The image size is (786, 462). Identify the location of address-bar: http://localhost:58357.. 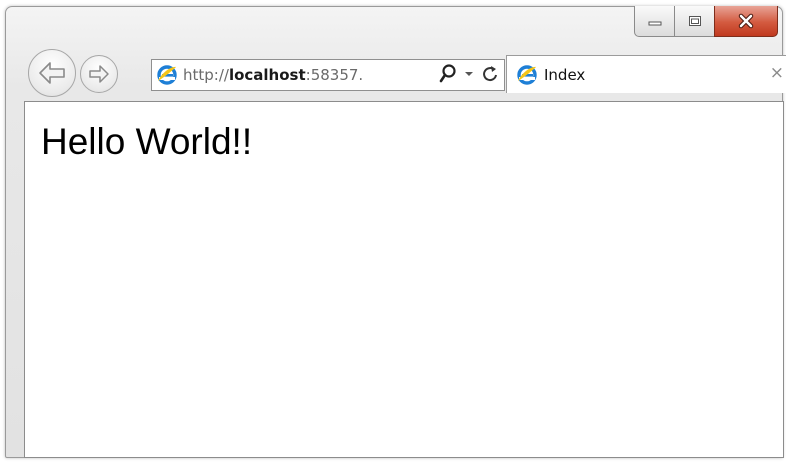
(328, 75).